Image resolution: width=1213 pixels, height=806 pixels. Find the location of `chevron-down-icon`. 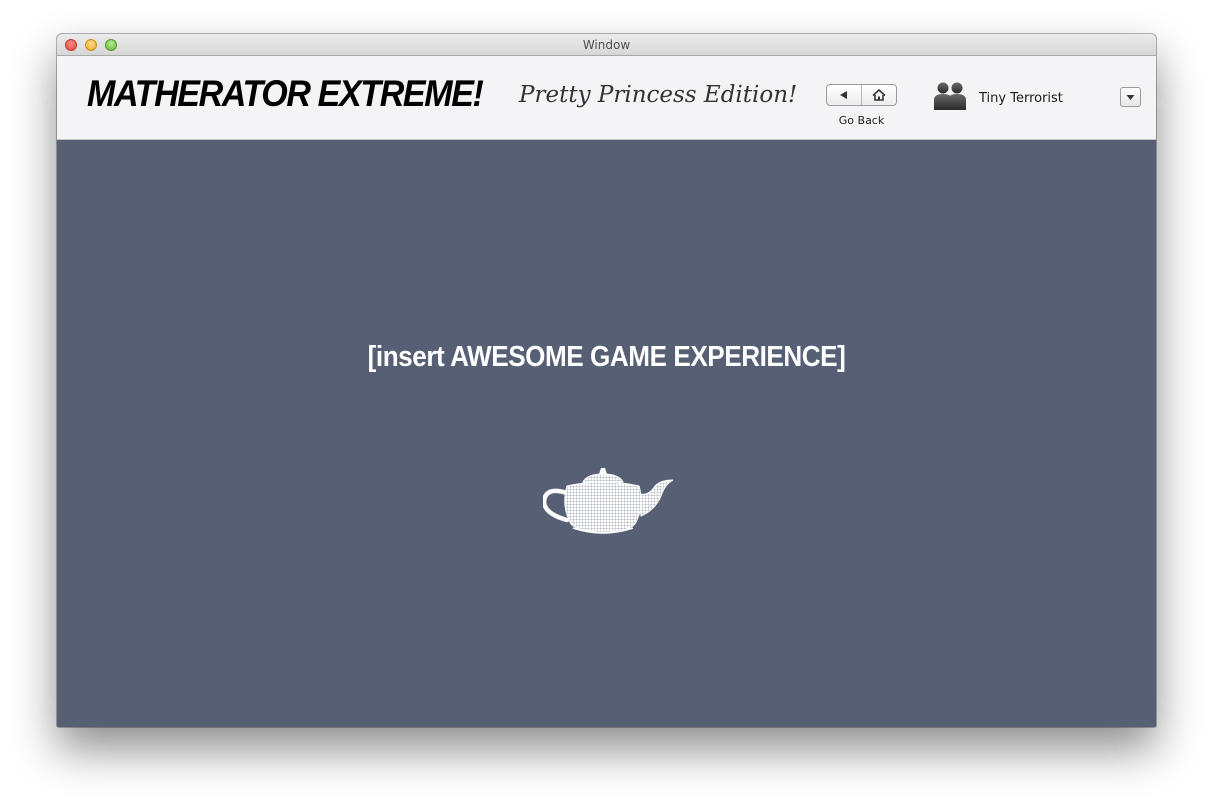

chevron-down-icon is located at coordinates (1130, 97).